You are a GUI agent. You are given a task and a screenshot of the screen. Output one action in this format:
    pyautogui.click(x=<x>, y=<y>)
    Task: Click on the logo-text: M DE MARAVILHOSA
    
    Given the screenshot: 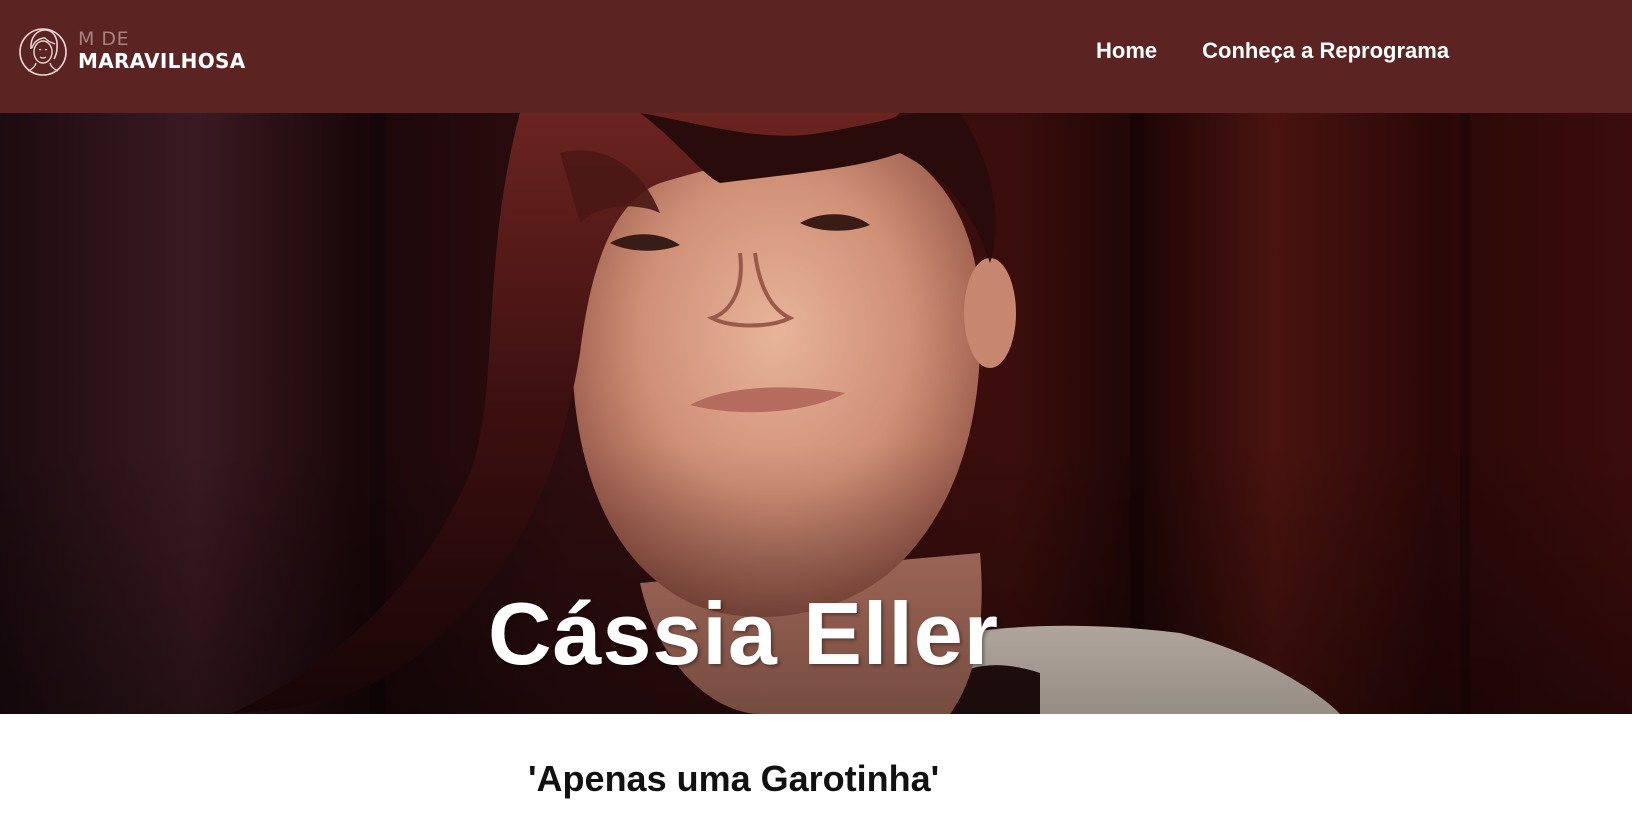 What is the action you would take?
    pyautogui.click(x=162, y=50)
    